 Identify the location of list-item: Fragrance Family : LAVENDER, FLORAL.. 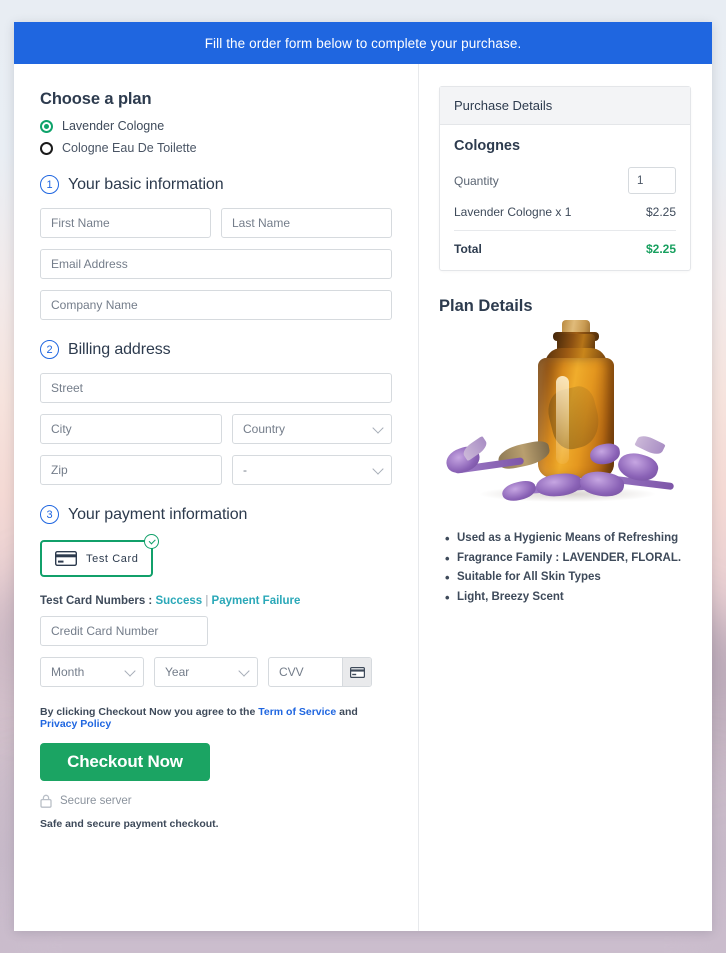
(568, 559).